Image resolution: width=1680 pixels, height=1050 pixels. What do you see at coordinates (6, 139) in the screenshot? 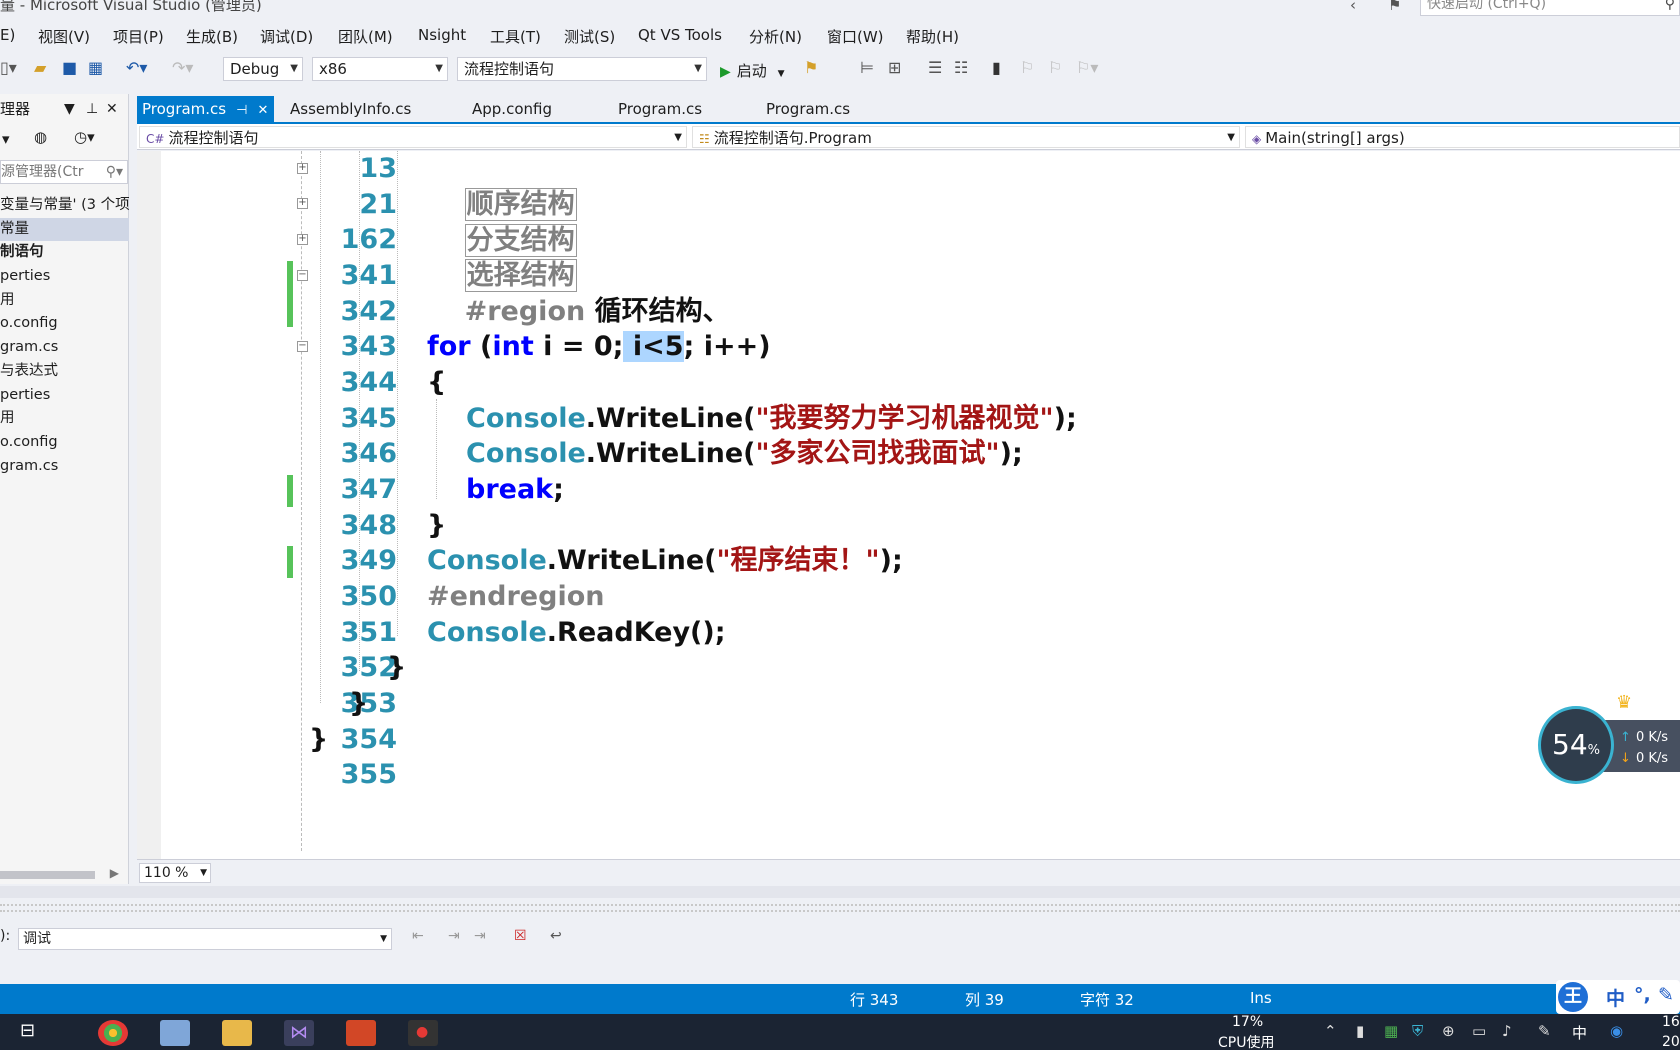
I see `dropdown-icon: ▾` at bounding box center [6, 139].